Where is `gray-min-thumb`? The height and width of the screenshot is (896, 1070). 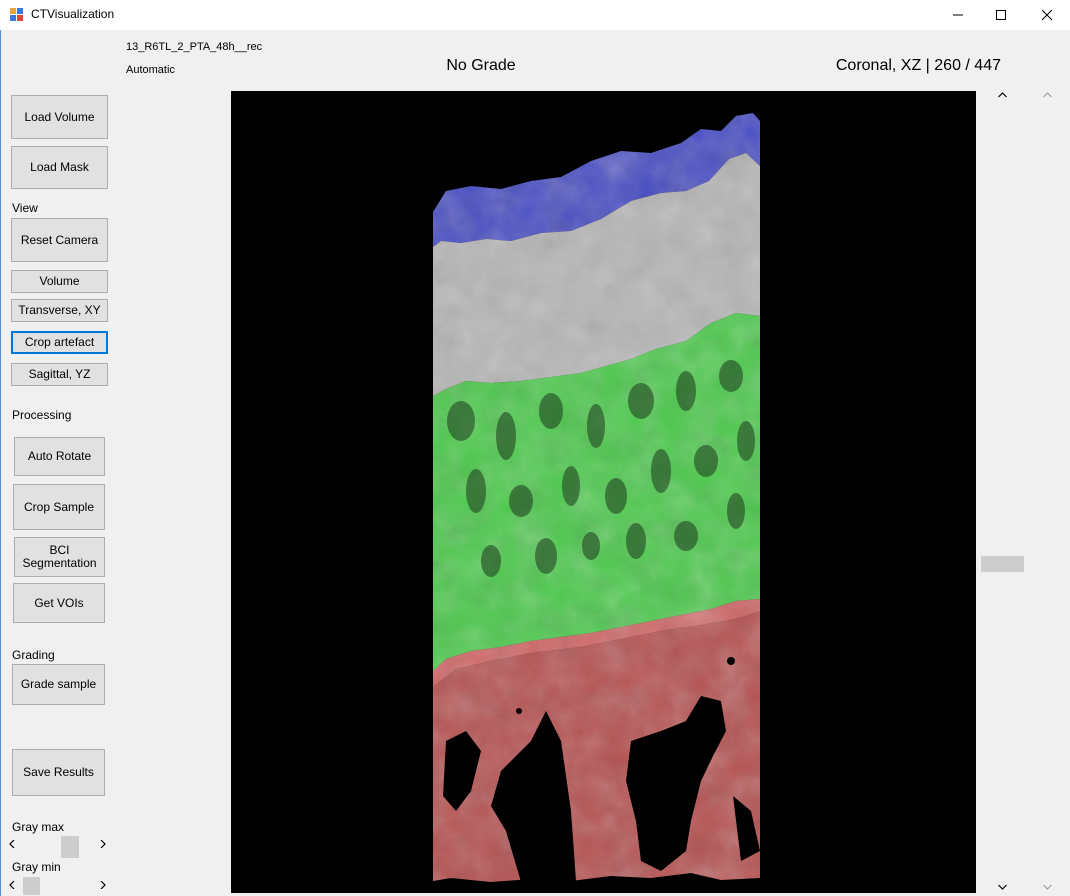
gray-min-thumb is located at coordinates (31, 886).